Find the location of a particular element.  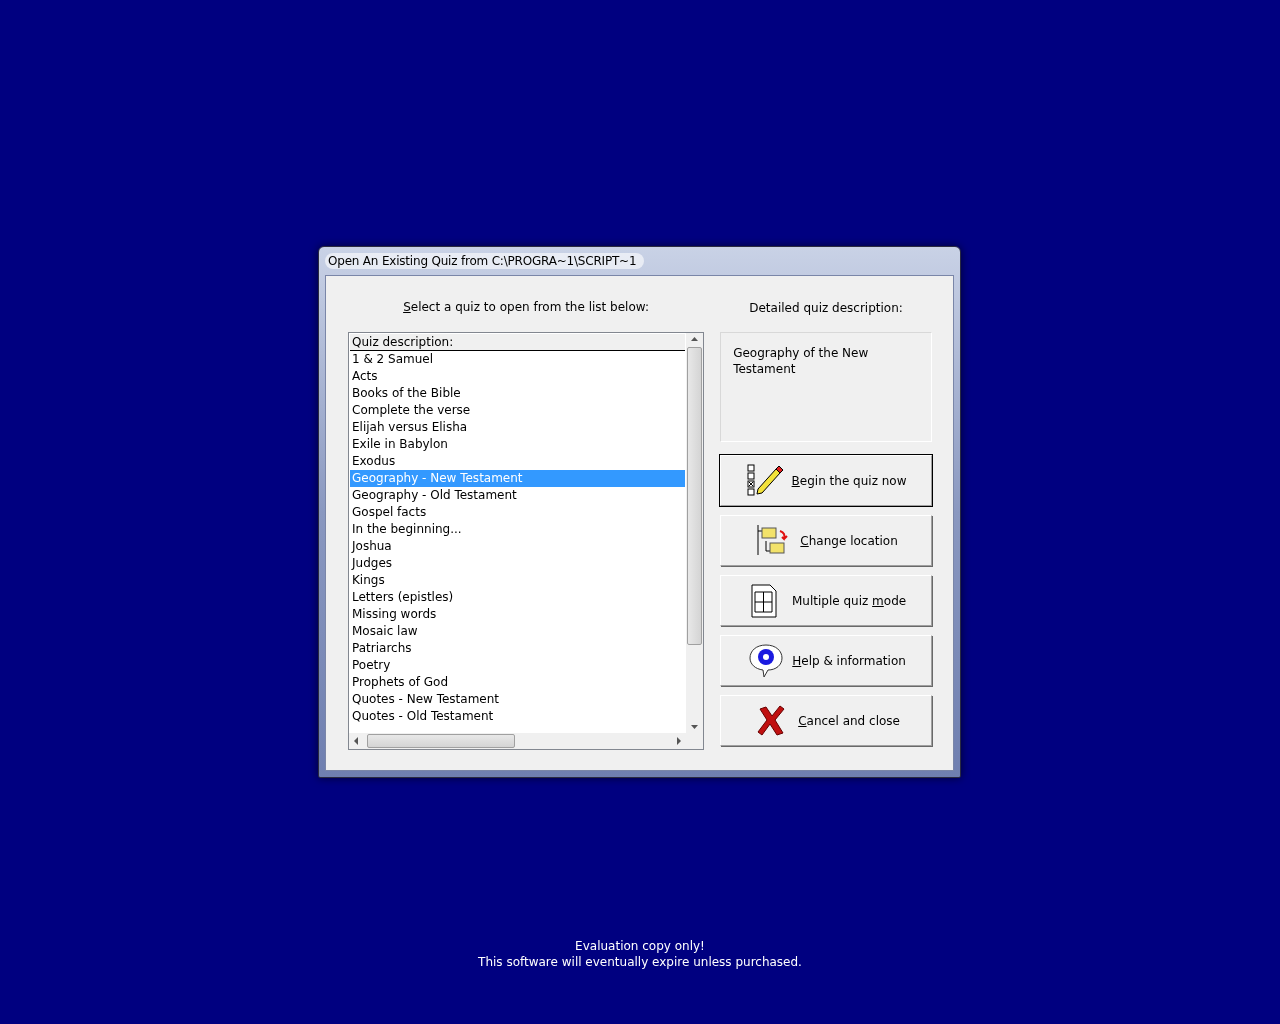

multiple-button: Multiple quiz mode is located at coordinates (826, 600).